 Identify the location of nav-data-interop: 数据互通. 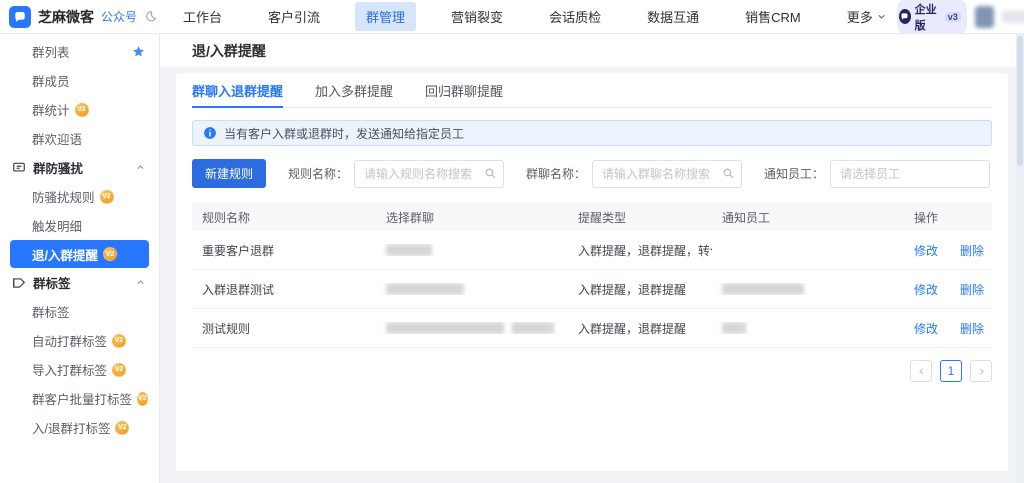
(673, 16).